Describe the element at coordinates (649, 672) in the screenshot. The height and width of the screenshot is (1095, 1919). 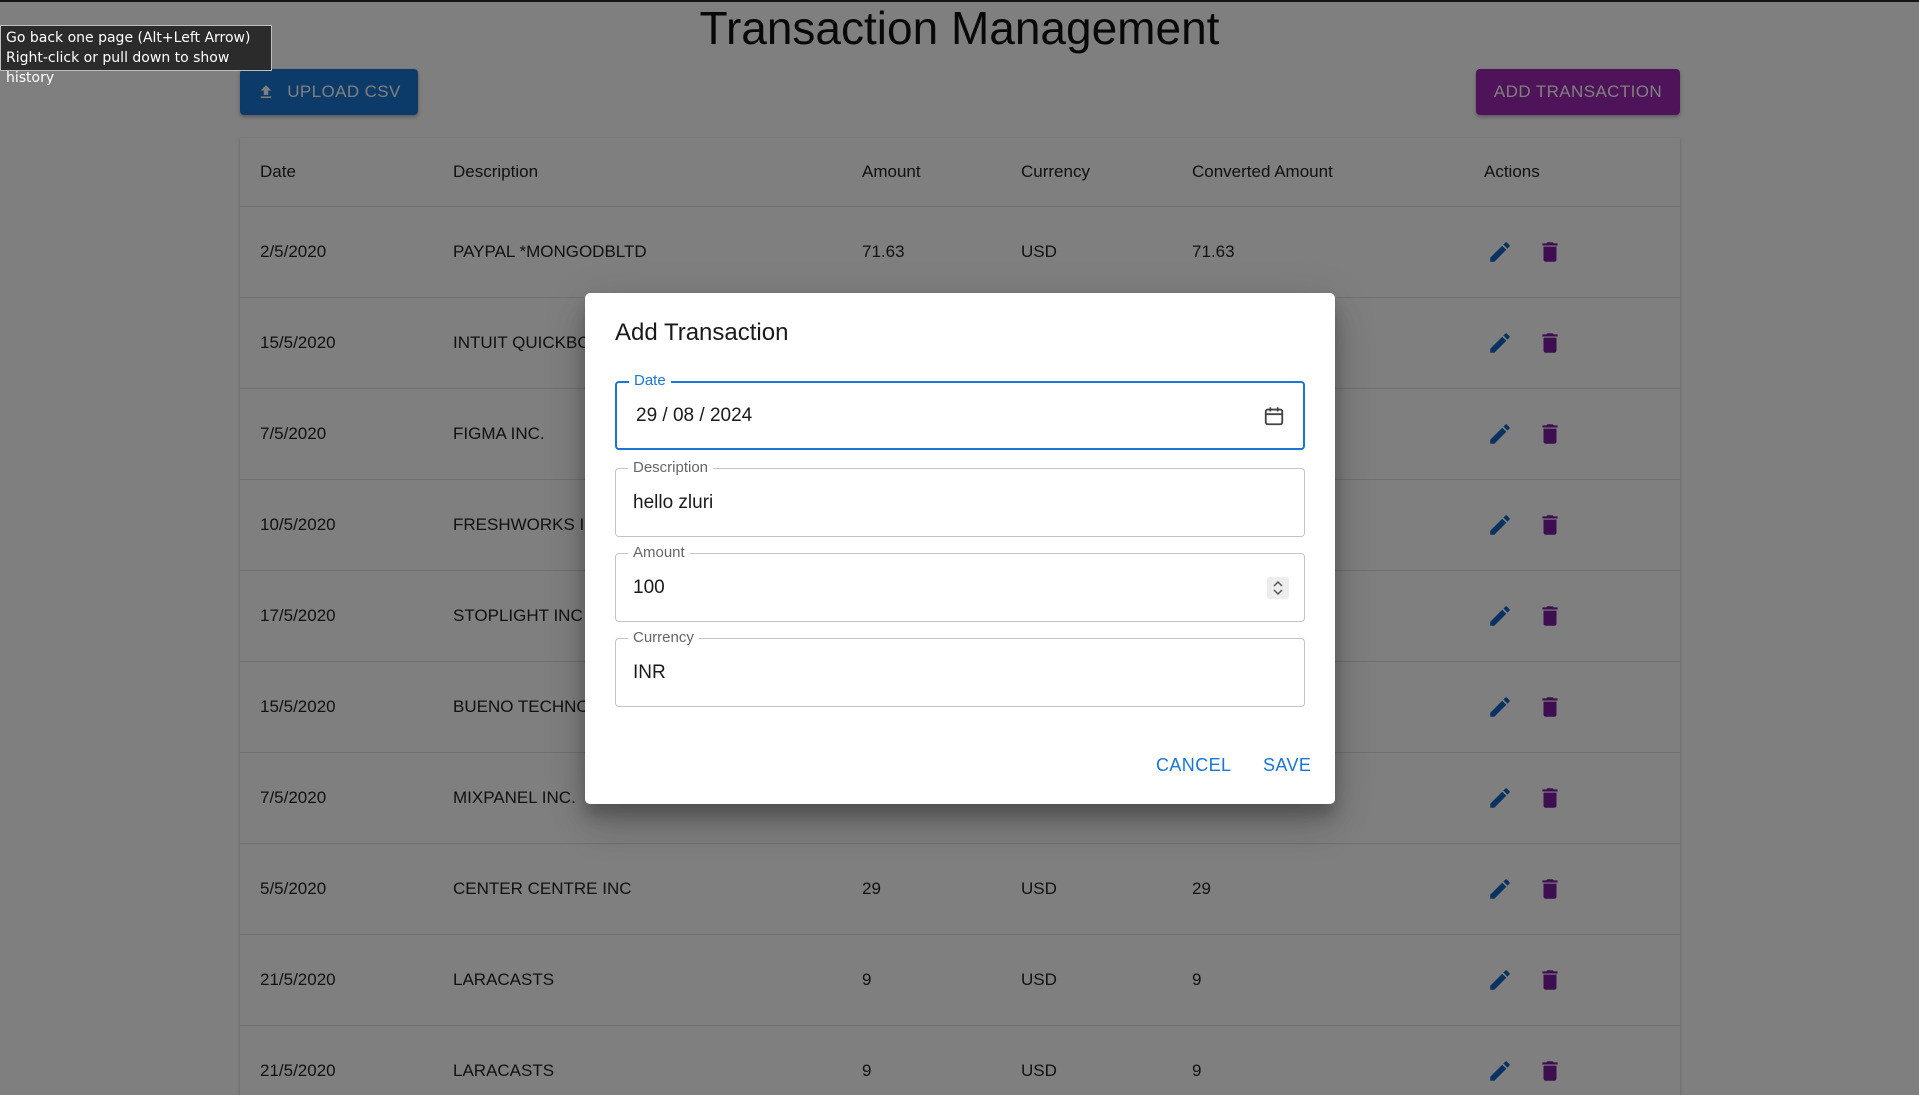
I see `currency-field-value: INR` at that location.